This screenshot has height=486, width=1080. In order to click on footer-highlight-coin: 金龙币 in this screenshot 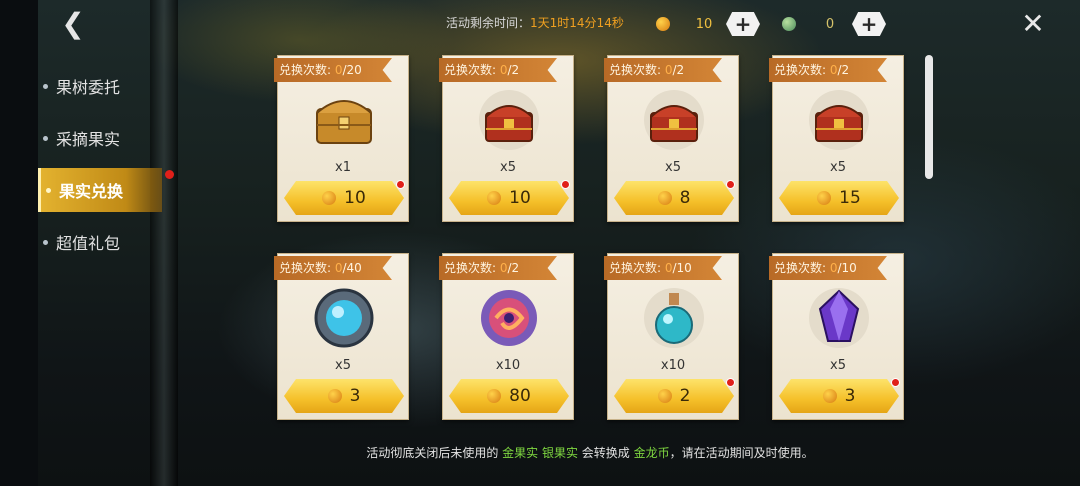, I will do `click(651, 453)`.